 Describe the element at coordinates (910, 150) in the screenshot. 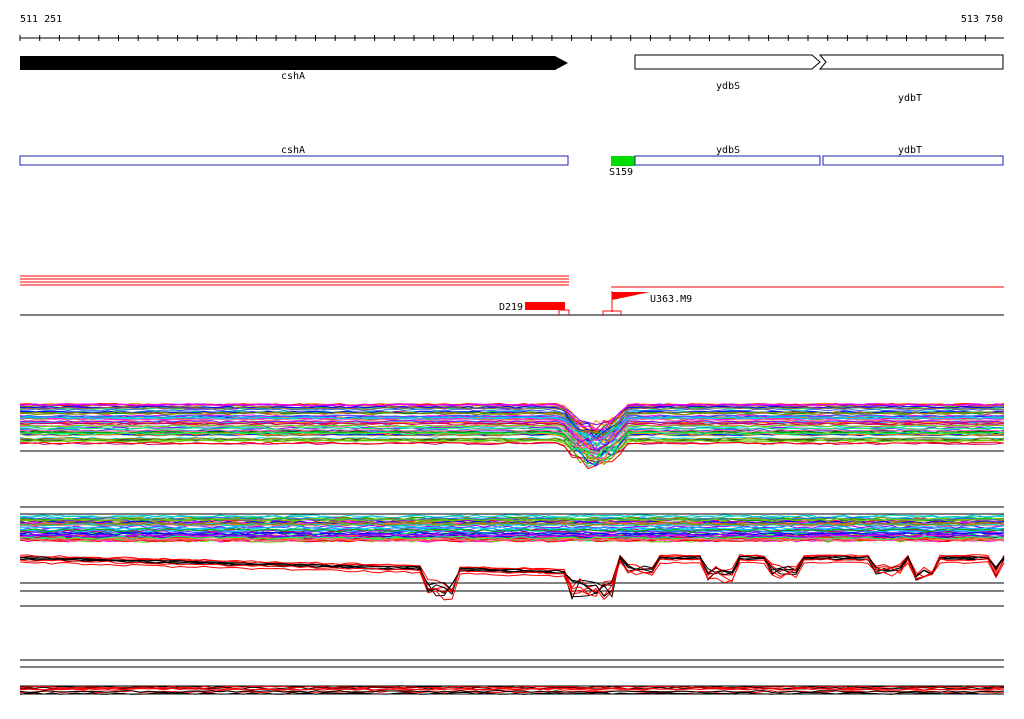

I see `operon-label-ydbt: ydbT` at that location.